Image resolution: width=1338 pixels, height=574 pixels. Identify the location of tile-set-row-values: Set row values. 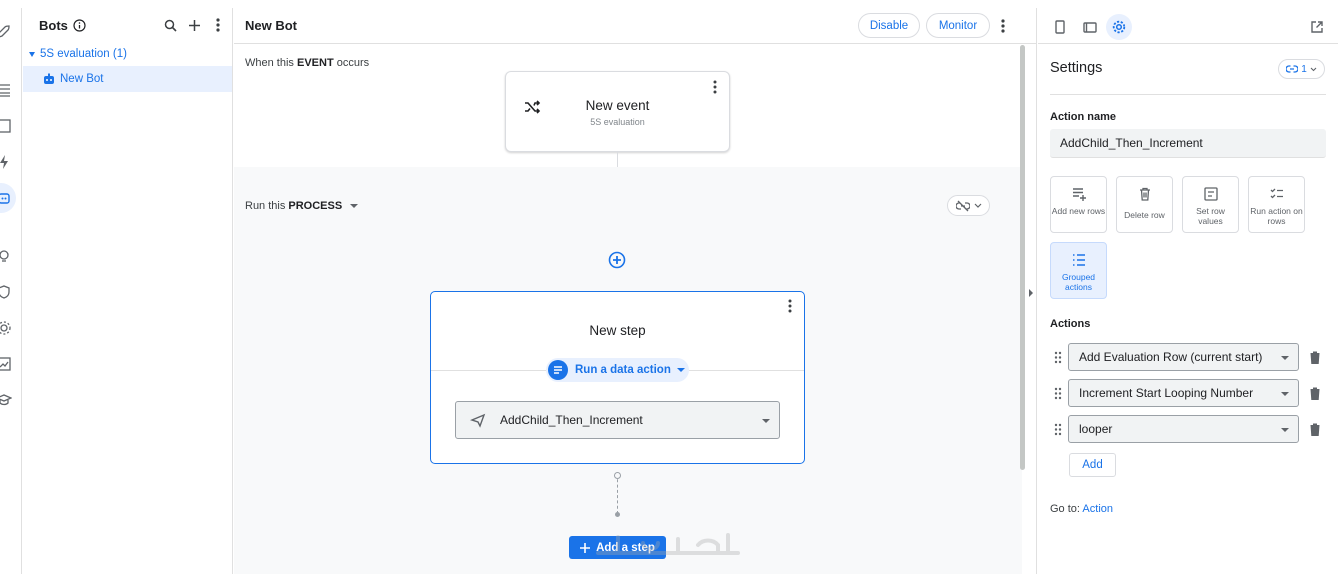
(1210, 204).